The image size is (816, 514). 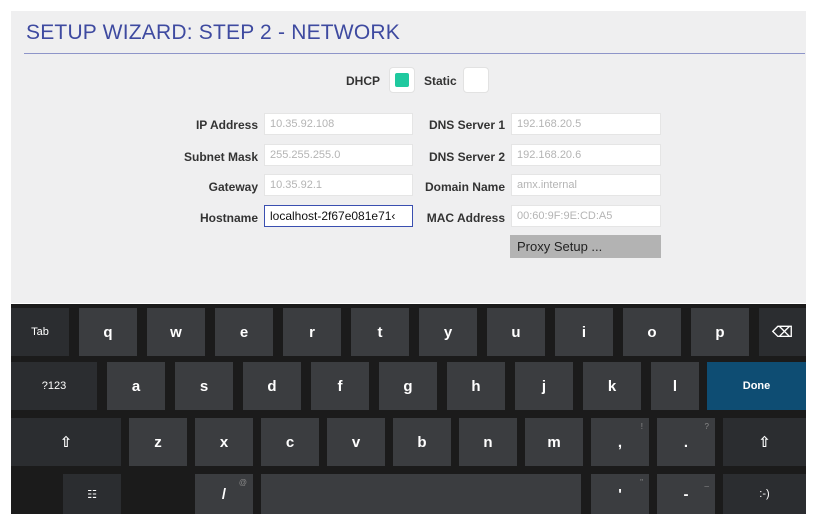 What do you see at coordinates (108, 332) in the screenshot?
I see `key-q: q` at bounding box center [108, 332].